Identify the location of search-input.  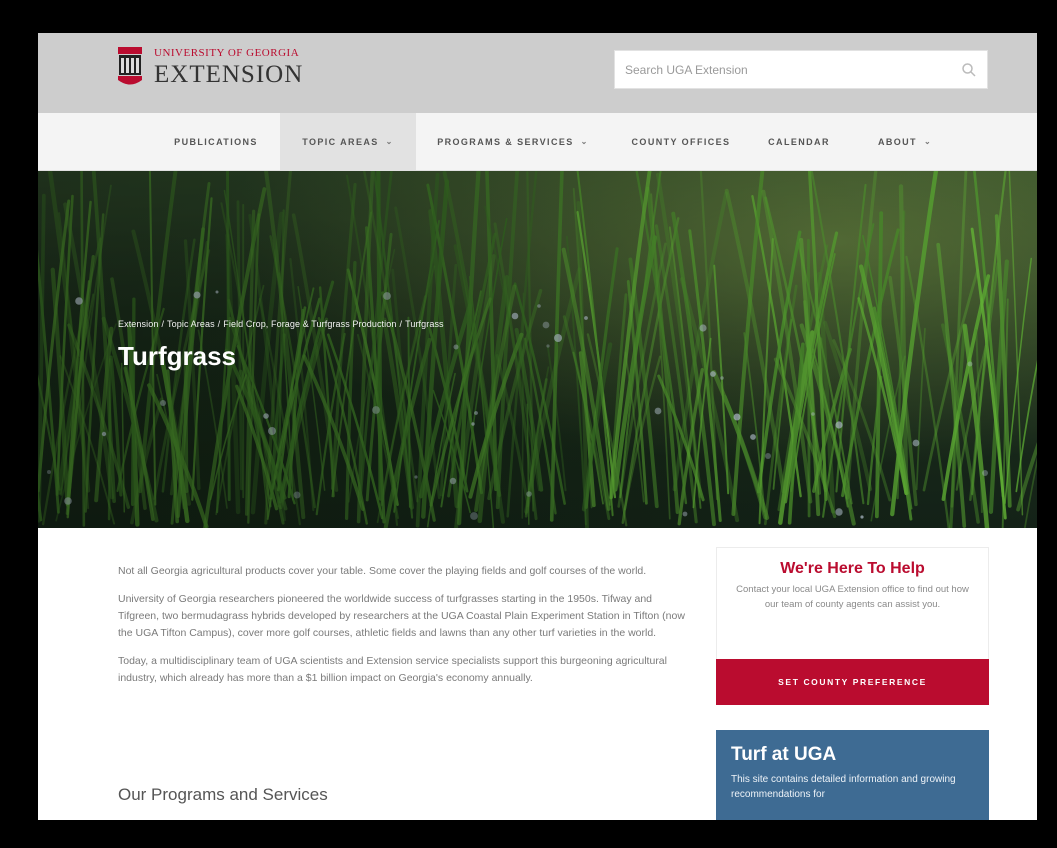
(788, 69).